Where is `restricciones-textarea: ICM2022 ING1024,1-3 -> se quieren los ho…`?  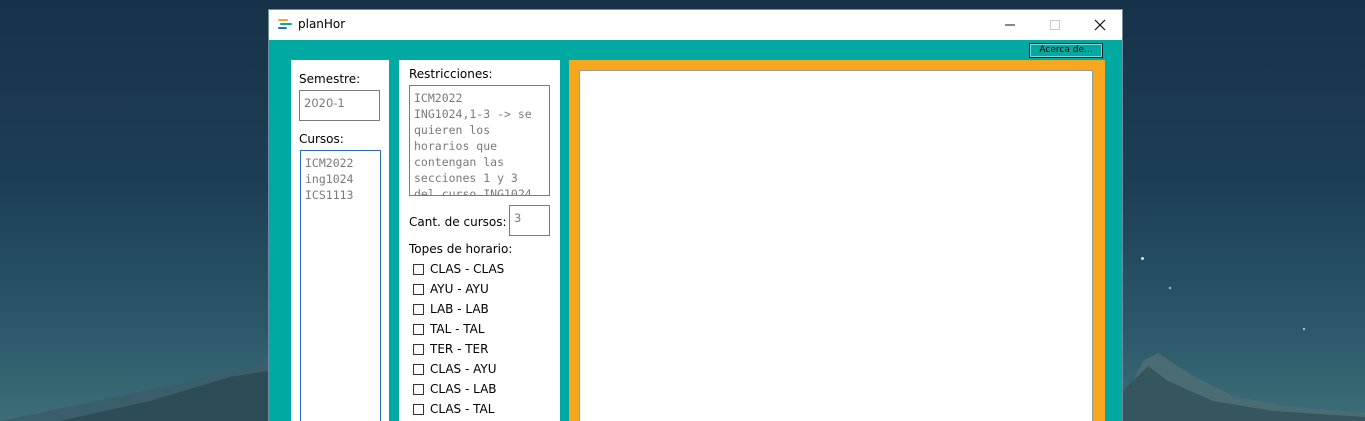
restricciones-textarea: ICM2022 ING1024,1-3 -> se quieren los ho… is located at coordinates (479, 140).